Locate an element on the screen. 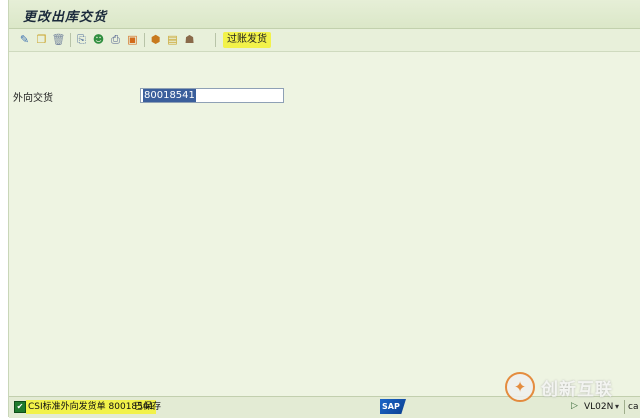  route-icon: ☗ is located at coordinates (189, 39).